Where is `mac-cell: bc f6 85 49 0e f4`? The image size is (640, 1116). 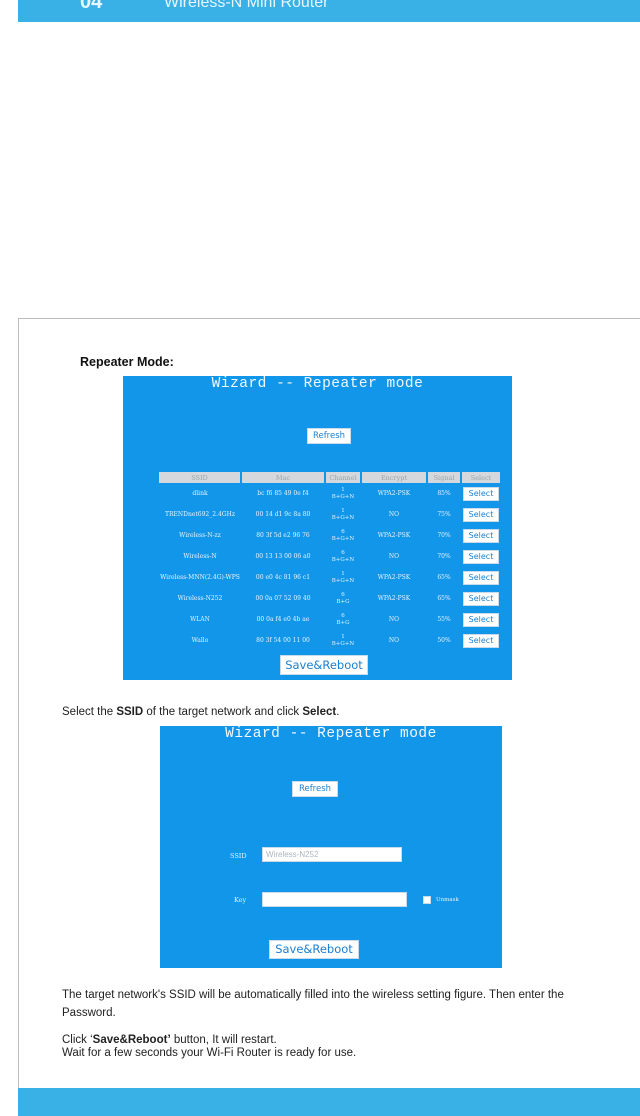 mac-cell: bc f6 85 49 0e f4 is located at coordinates (283, 493).